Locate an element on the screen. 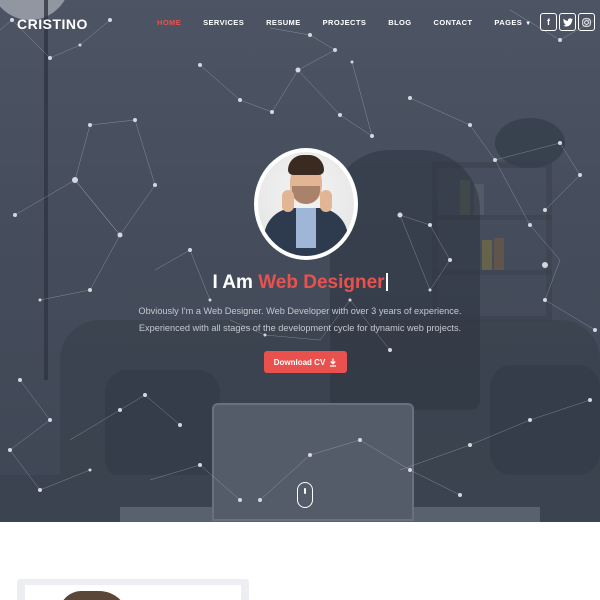  avatar-hand-left is located at coordinates (288, 201).